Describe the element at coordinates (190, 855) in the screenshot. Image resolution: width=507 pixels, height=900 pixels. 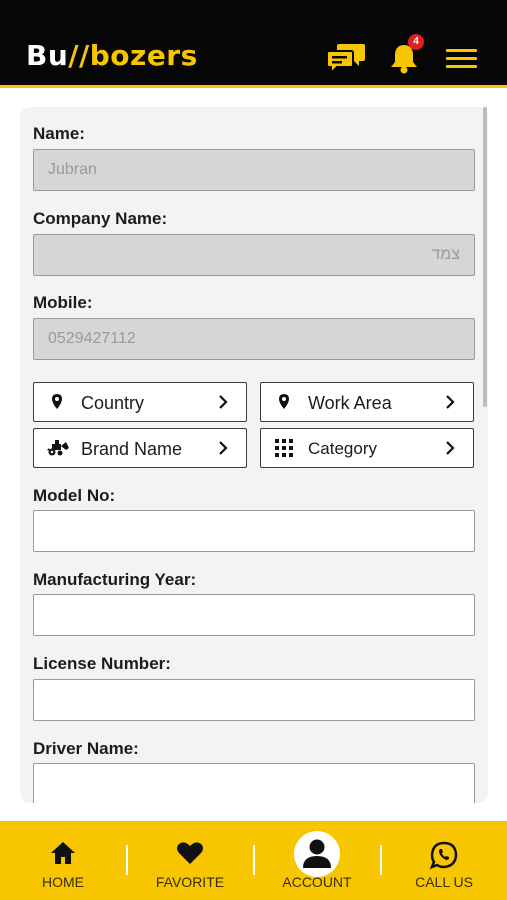
I see `heart-icon` at that location.